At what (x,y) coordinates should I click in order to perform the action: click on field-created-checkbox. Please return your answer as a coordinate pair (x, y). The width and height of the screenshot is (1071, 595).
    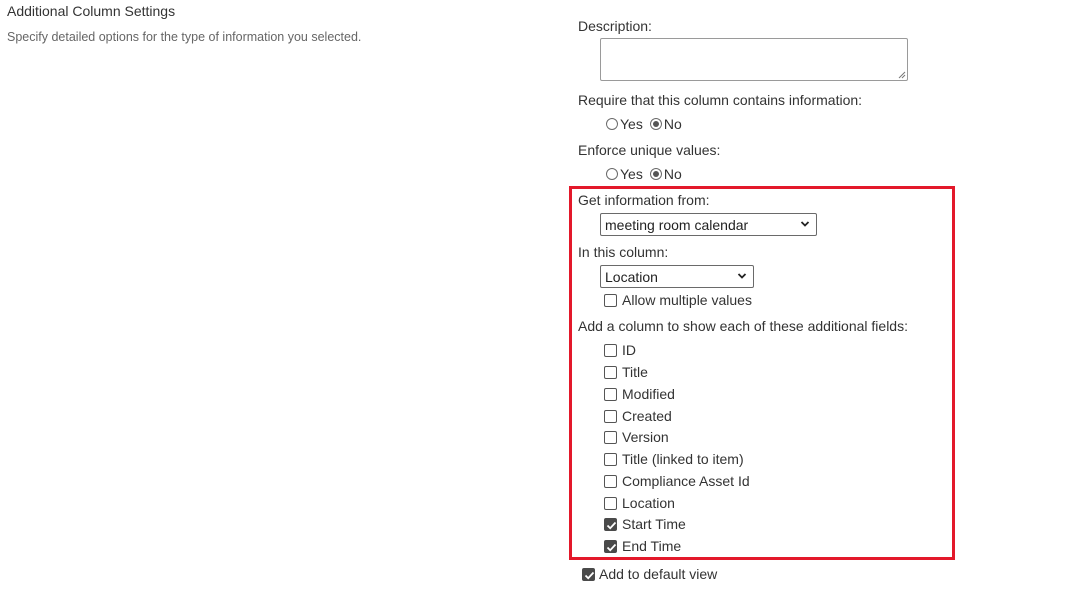
    Looking at the image, I should click on (610, 416).